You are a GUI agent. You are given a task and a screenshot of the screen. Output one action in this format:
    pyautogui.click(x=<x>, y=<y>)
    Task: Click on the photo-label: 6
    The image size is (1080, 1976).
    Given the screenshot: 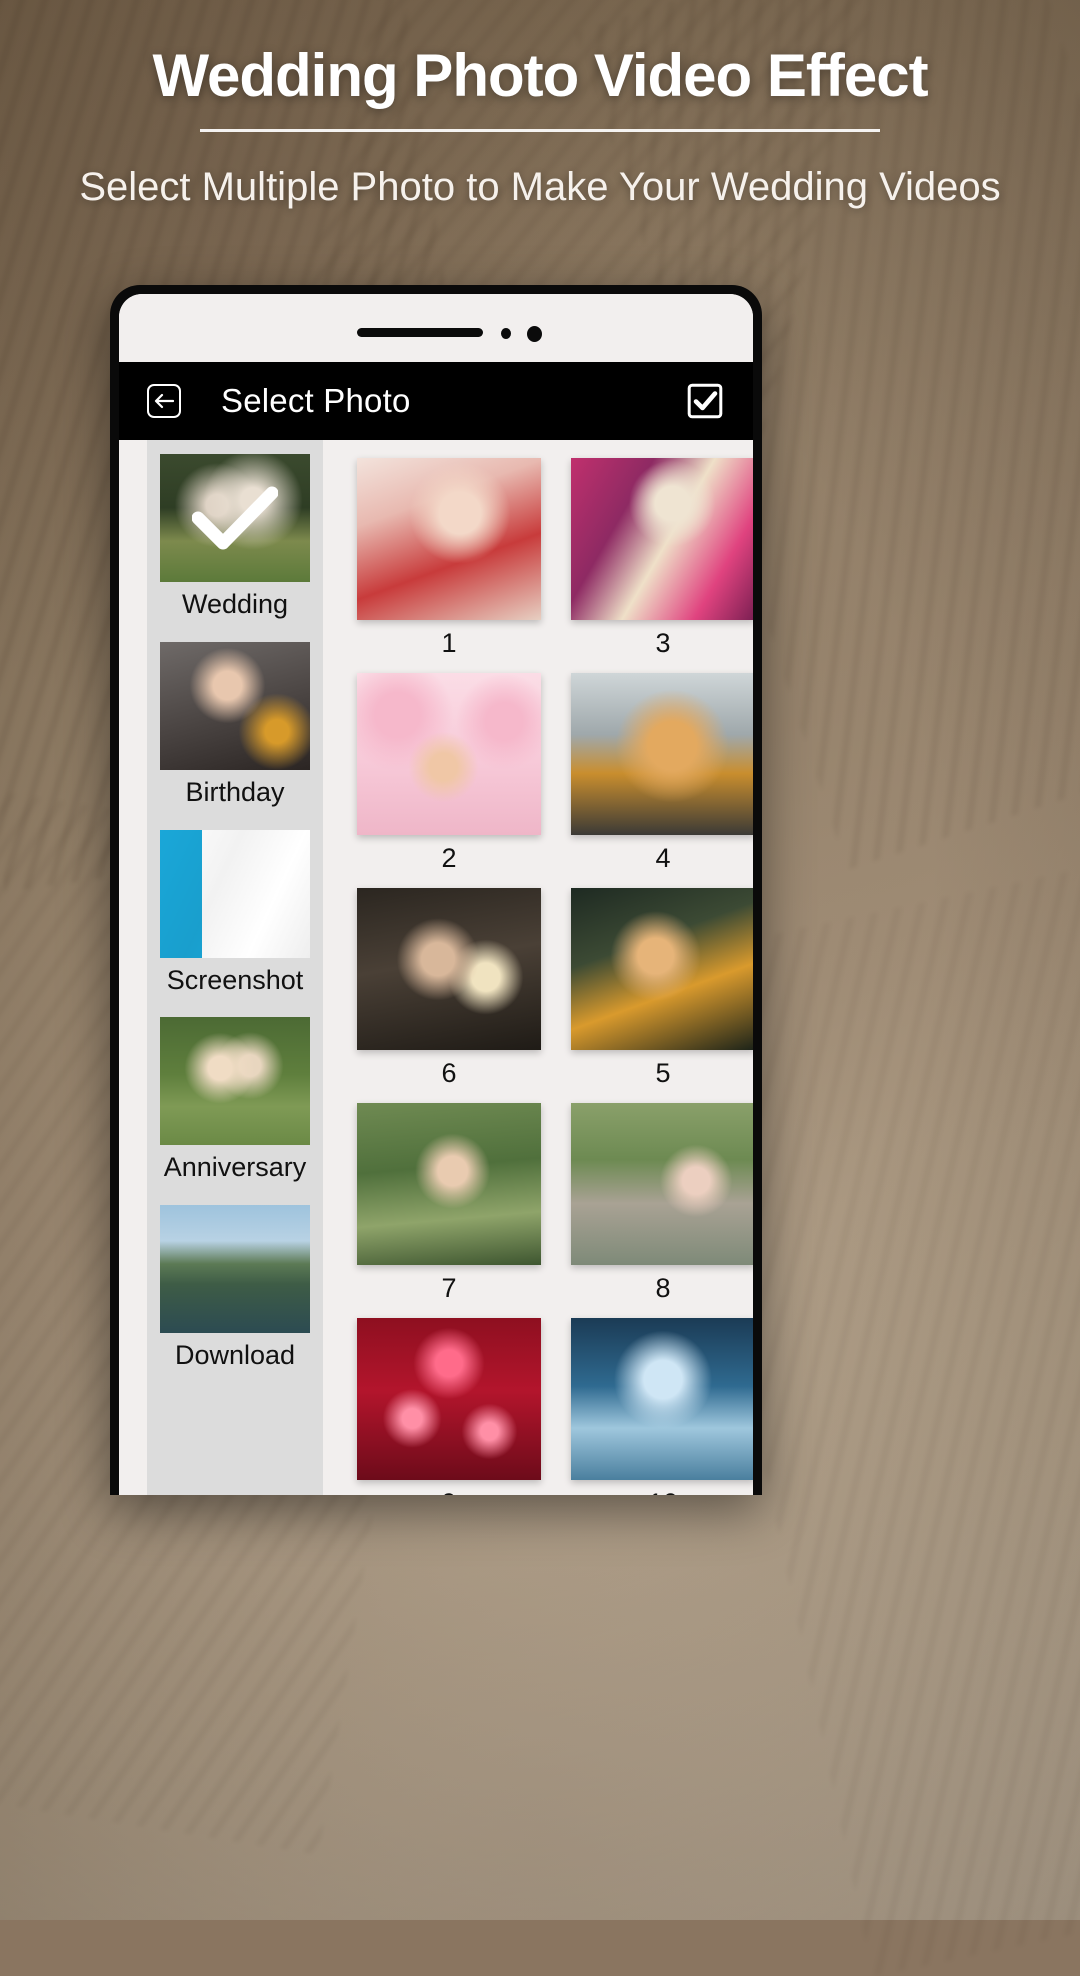 What is the action you would take?
    pyautogui.click(x=449, y=1073)
    